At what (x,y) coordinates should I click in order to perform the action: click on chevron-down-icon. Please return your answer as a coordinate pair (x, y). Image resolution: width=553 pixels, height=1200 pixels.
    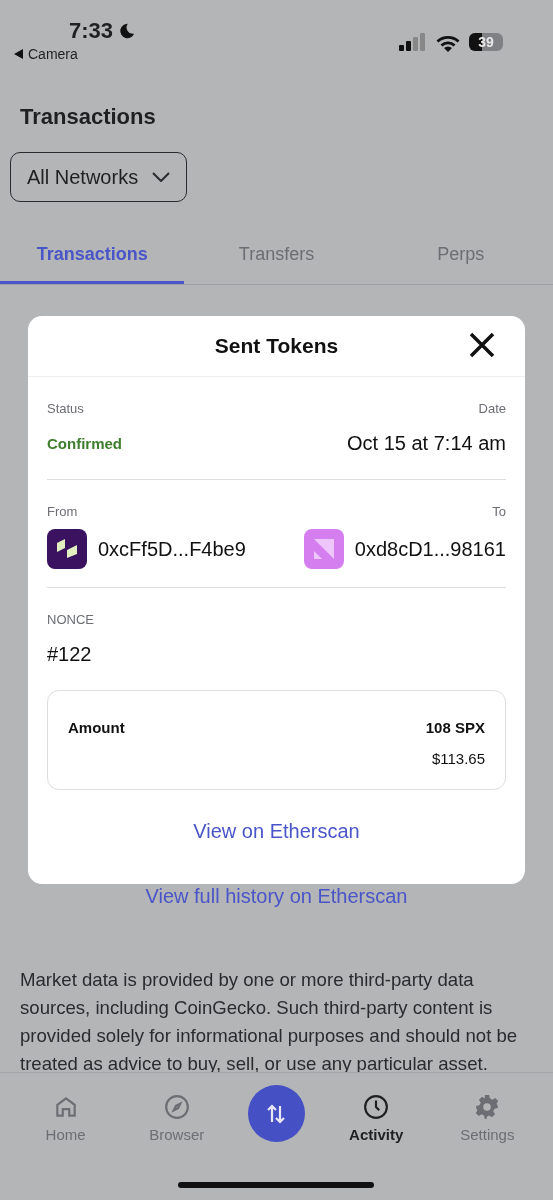
    Looking at the image, I should click on (161, 177).